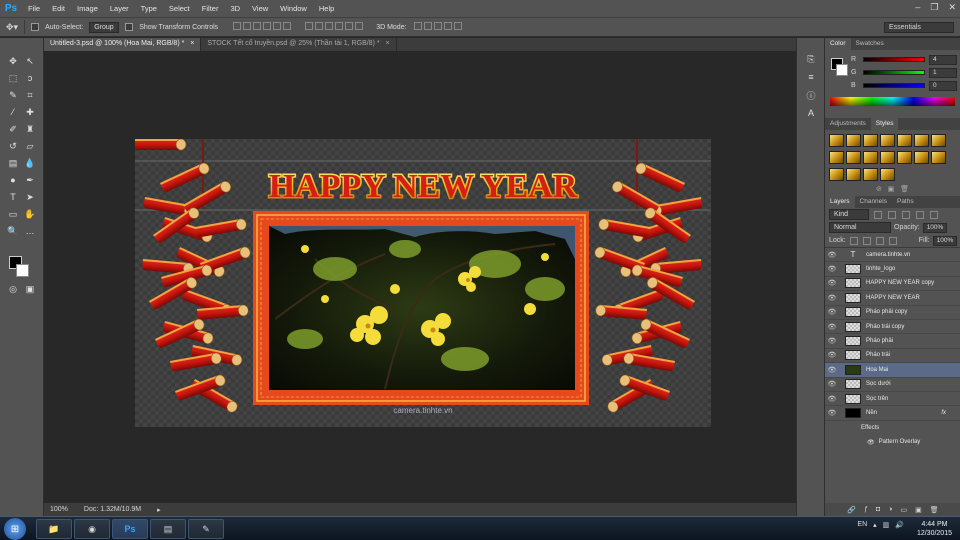 The width and height of the screenshot is (960, 540). I want to click on history-brush-tool-icon: ↺, so click(13, 146).